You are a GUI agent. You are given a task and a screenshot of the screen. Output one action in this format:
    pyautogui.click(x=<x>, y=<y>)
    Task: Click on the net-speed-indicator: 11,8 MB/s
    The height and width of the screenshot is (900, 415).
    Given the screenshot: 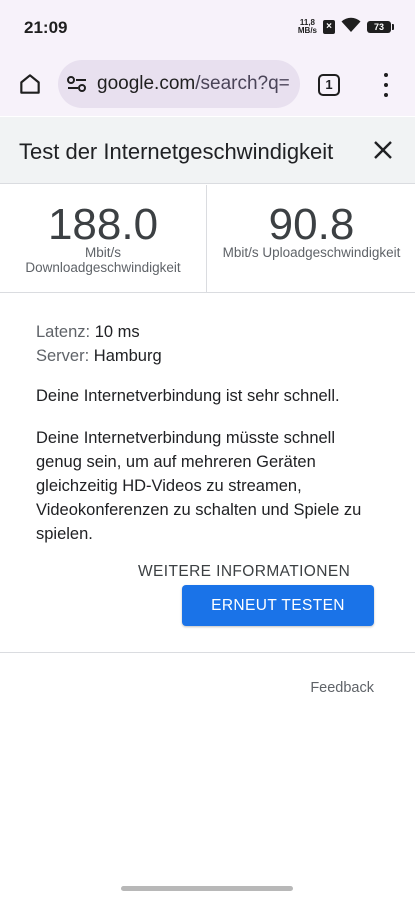 What is the action you would take?
    pyautogui.click(x=307, y=27)
    